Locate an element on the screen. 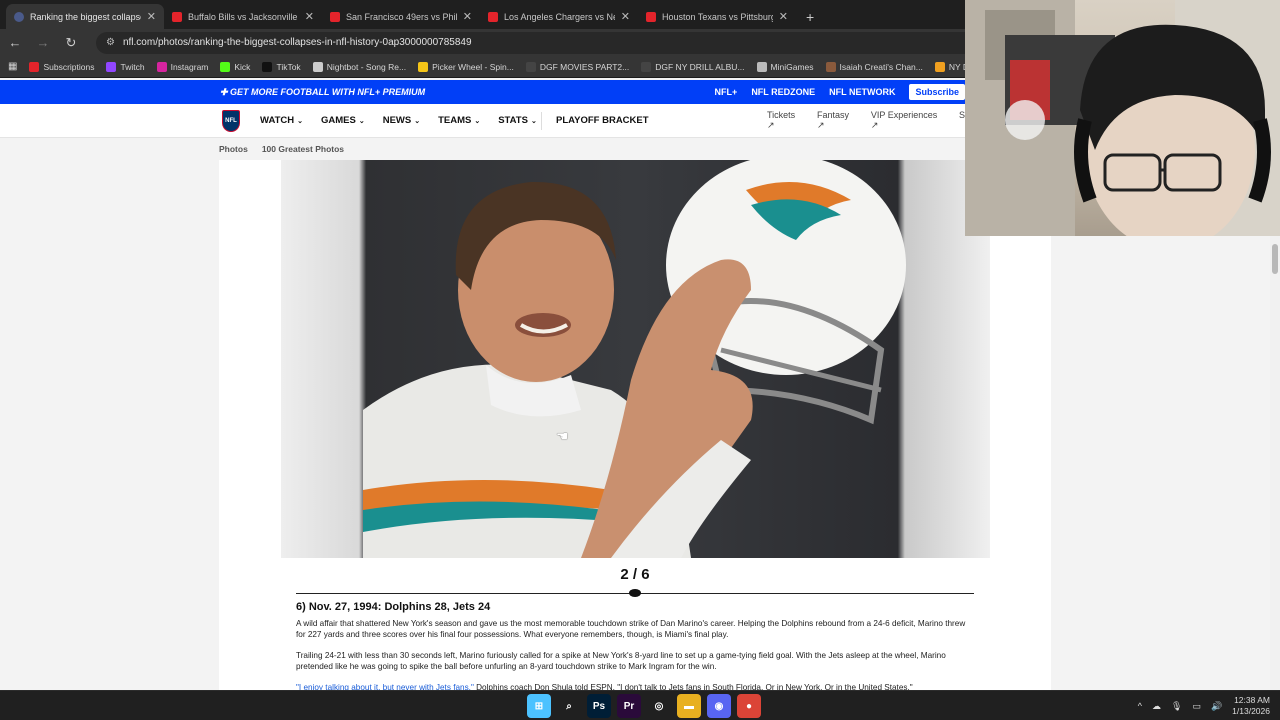 This screenshot has height=720, width=1280. promo-link: NFL NETWORK is located at coordinates (862, 92).